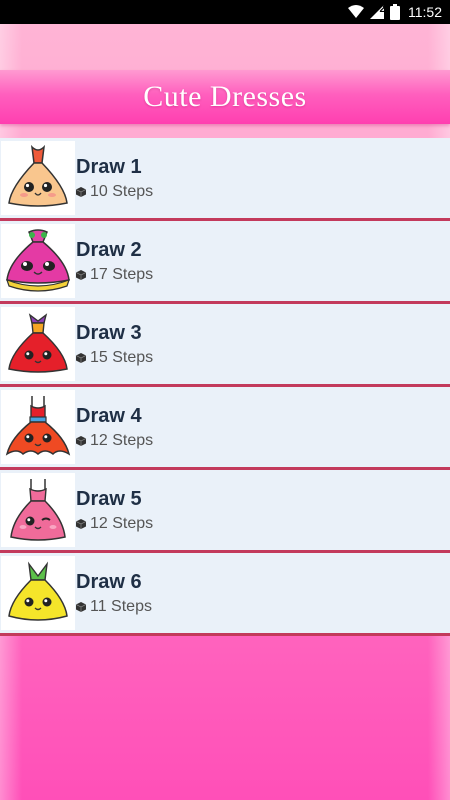 The width and height of the screenshot is (450, 800). Describe the element at coordinates (225, 12) in the screenshot. I see `status-bar: 2 11:52` at that location.